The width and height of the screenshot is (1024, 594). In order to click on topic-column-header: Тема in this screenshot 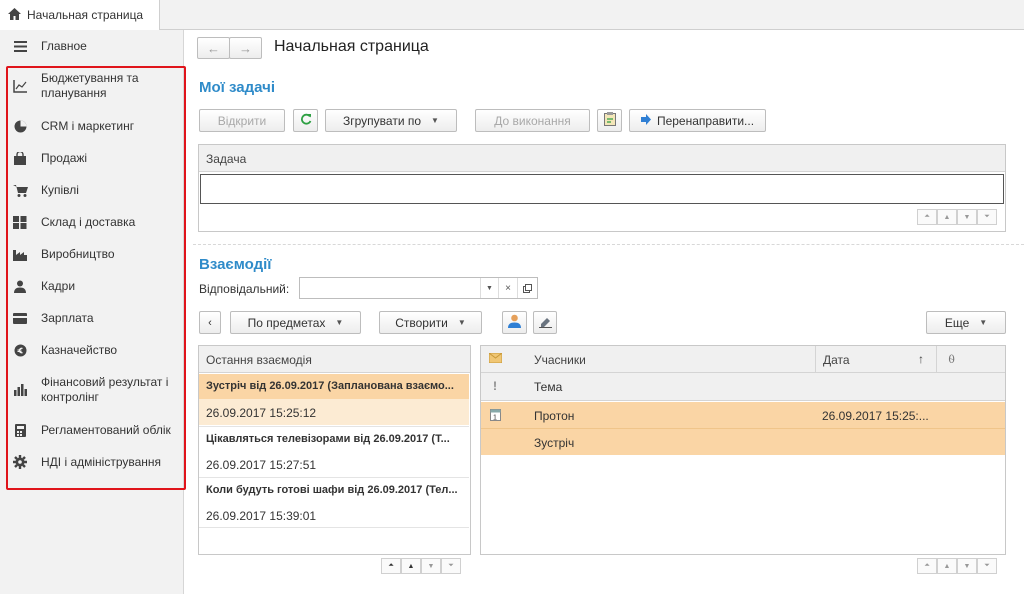, I will do `click(548, 387)`.